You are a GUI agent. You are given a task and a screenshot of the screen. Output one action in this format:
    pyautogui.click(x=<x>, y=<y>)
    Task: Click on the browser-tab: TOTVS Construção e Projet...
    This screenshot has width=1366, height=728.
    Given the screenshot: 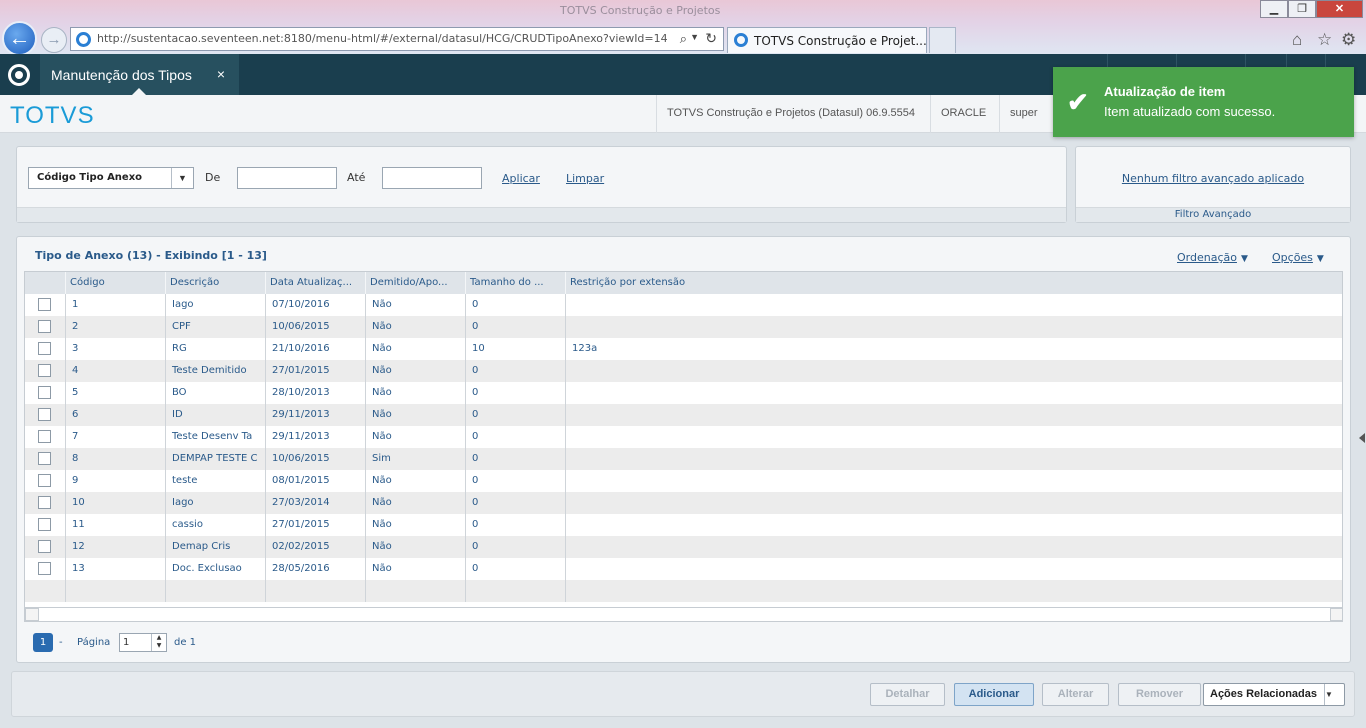 What is the action you would take?
    pyautogui.click(x=827, y=40)
    